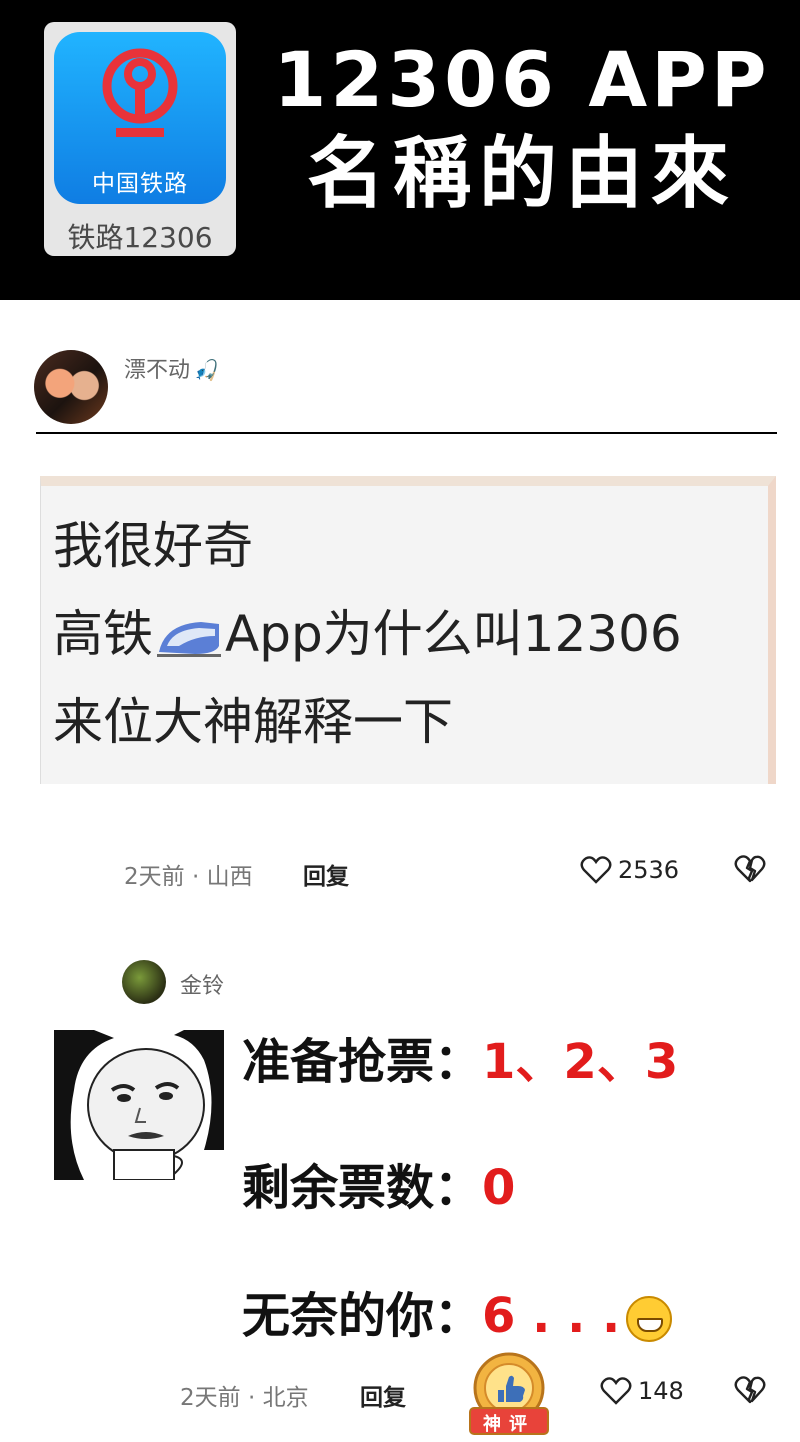  I want to click on divider, so click(406, 433).